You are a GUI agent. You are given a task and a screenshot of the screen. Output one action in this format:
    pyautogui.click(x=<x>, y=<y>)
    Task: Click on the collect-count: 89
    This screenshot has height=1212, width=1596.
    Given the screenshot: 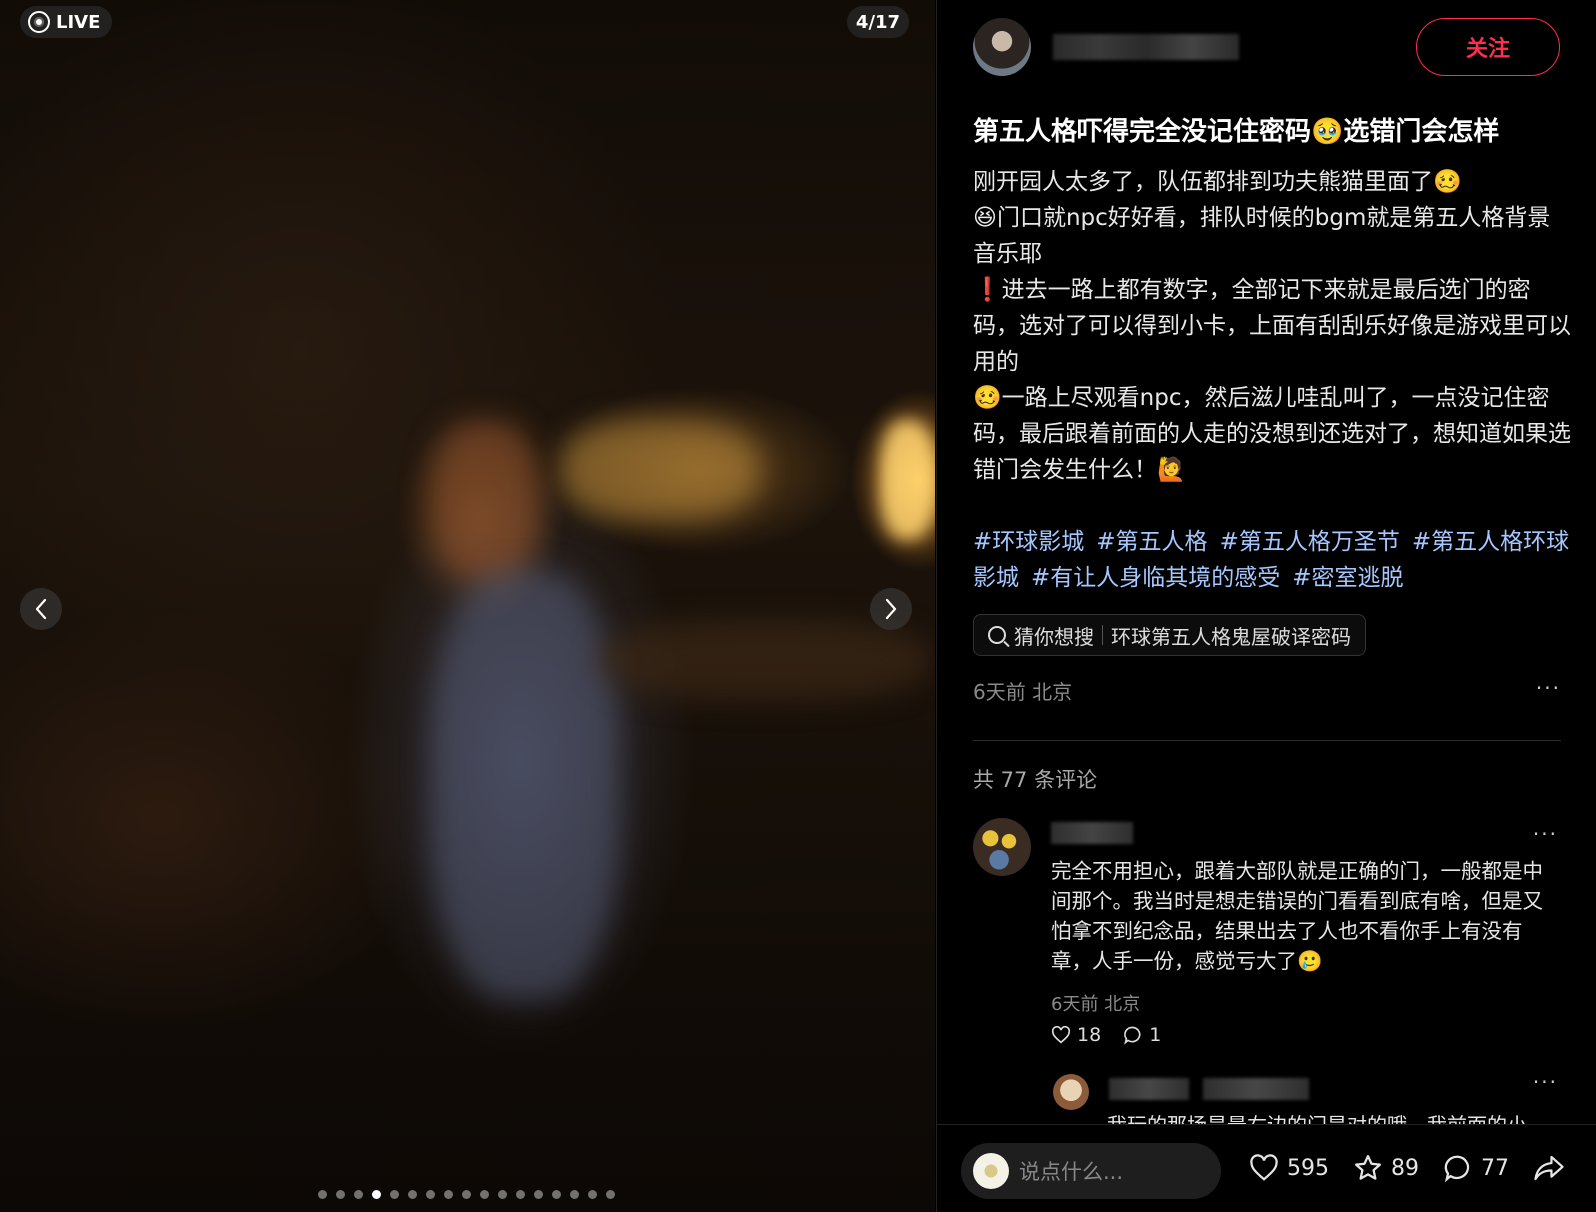 What is the action you would take?
    pyautogui.click(x=1405, y=1168)
    